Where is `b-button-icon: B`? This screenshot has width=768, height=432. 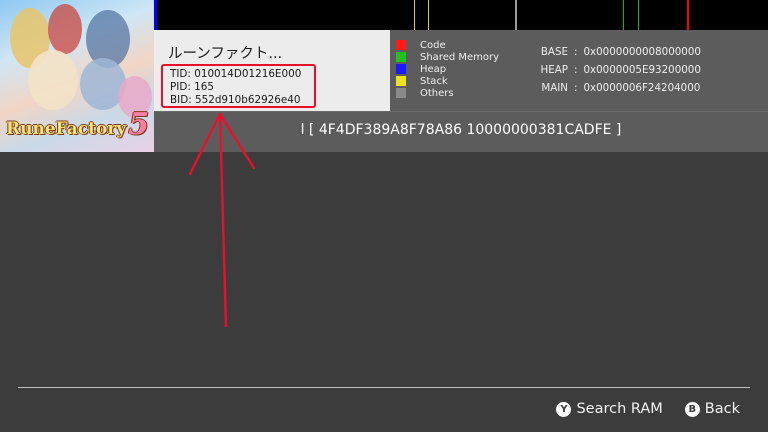 b-button-icon: B is located at coordinates (692, 409).